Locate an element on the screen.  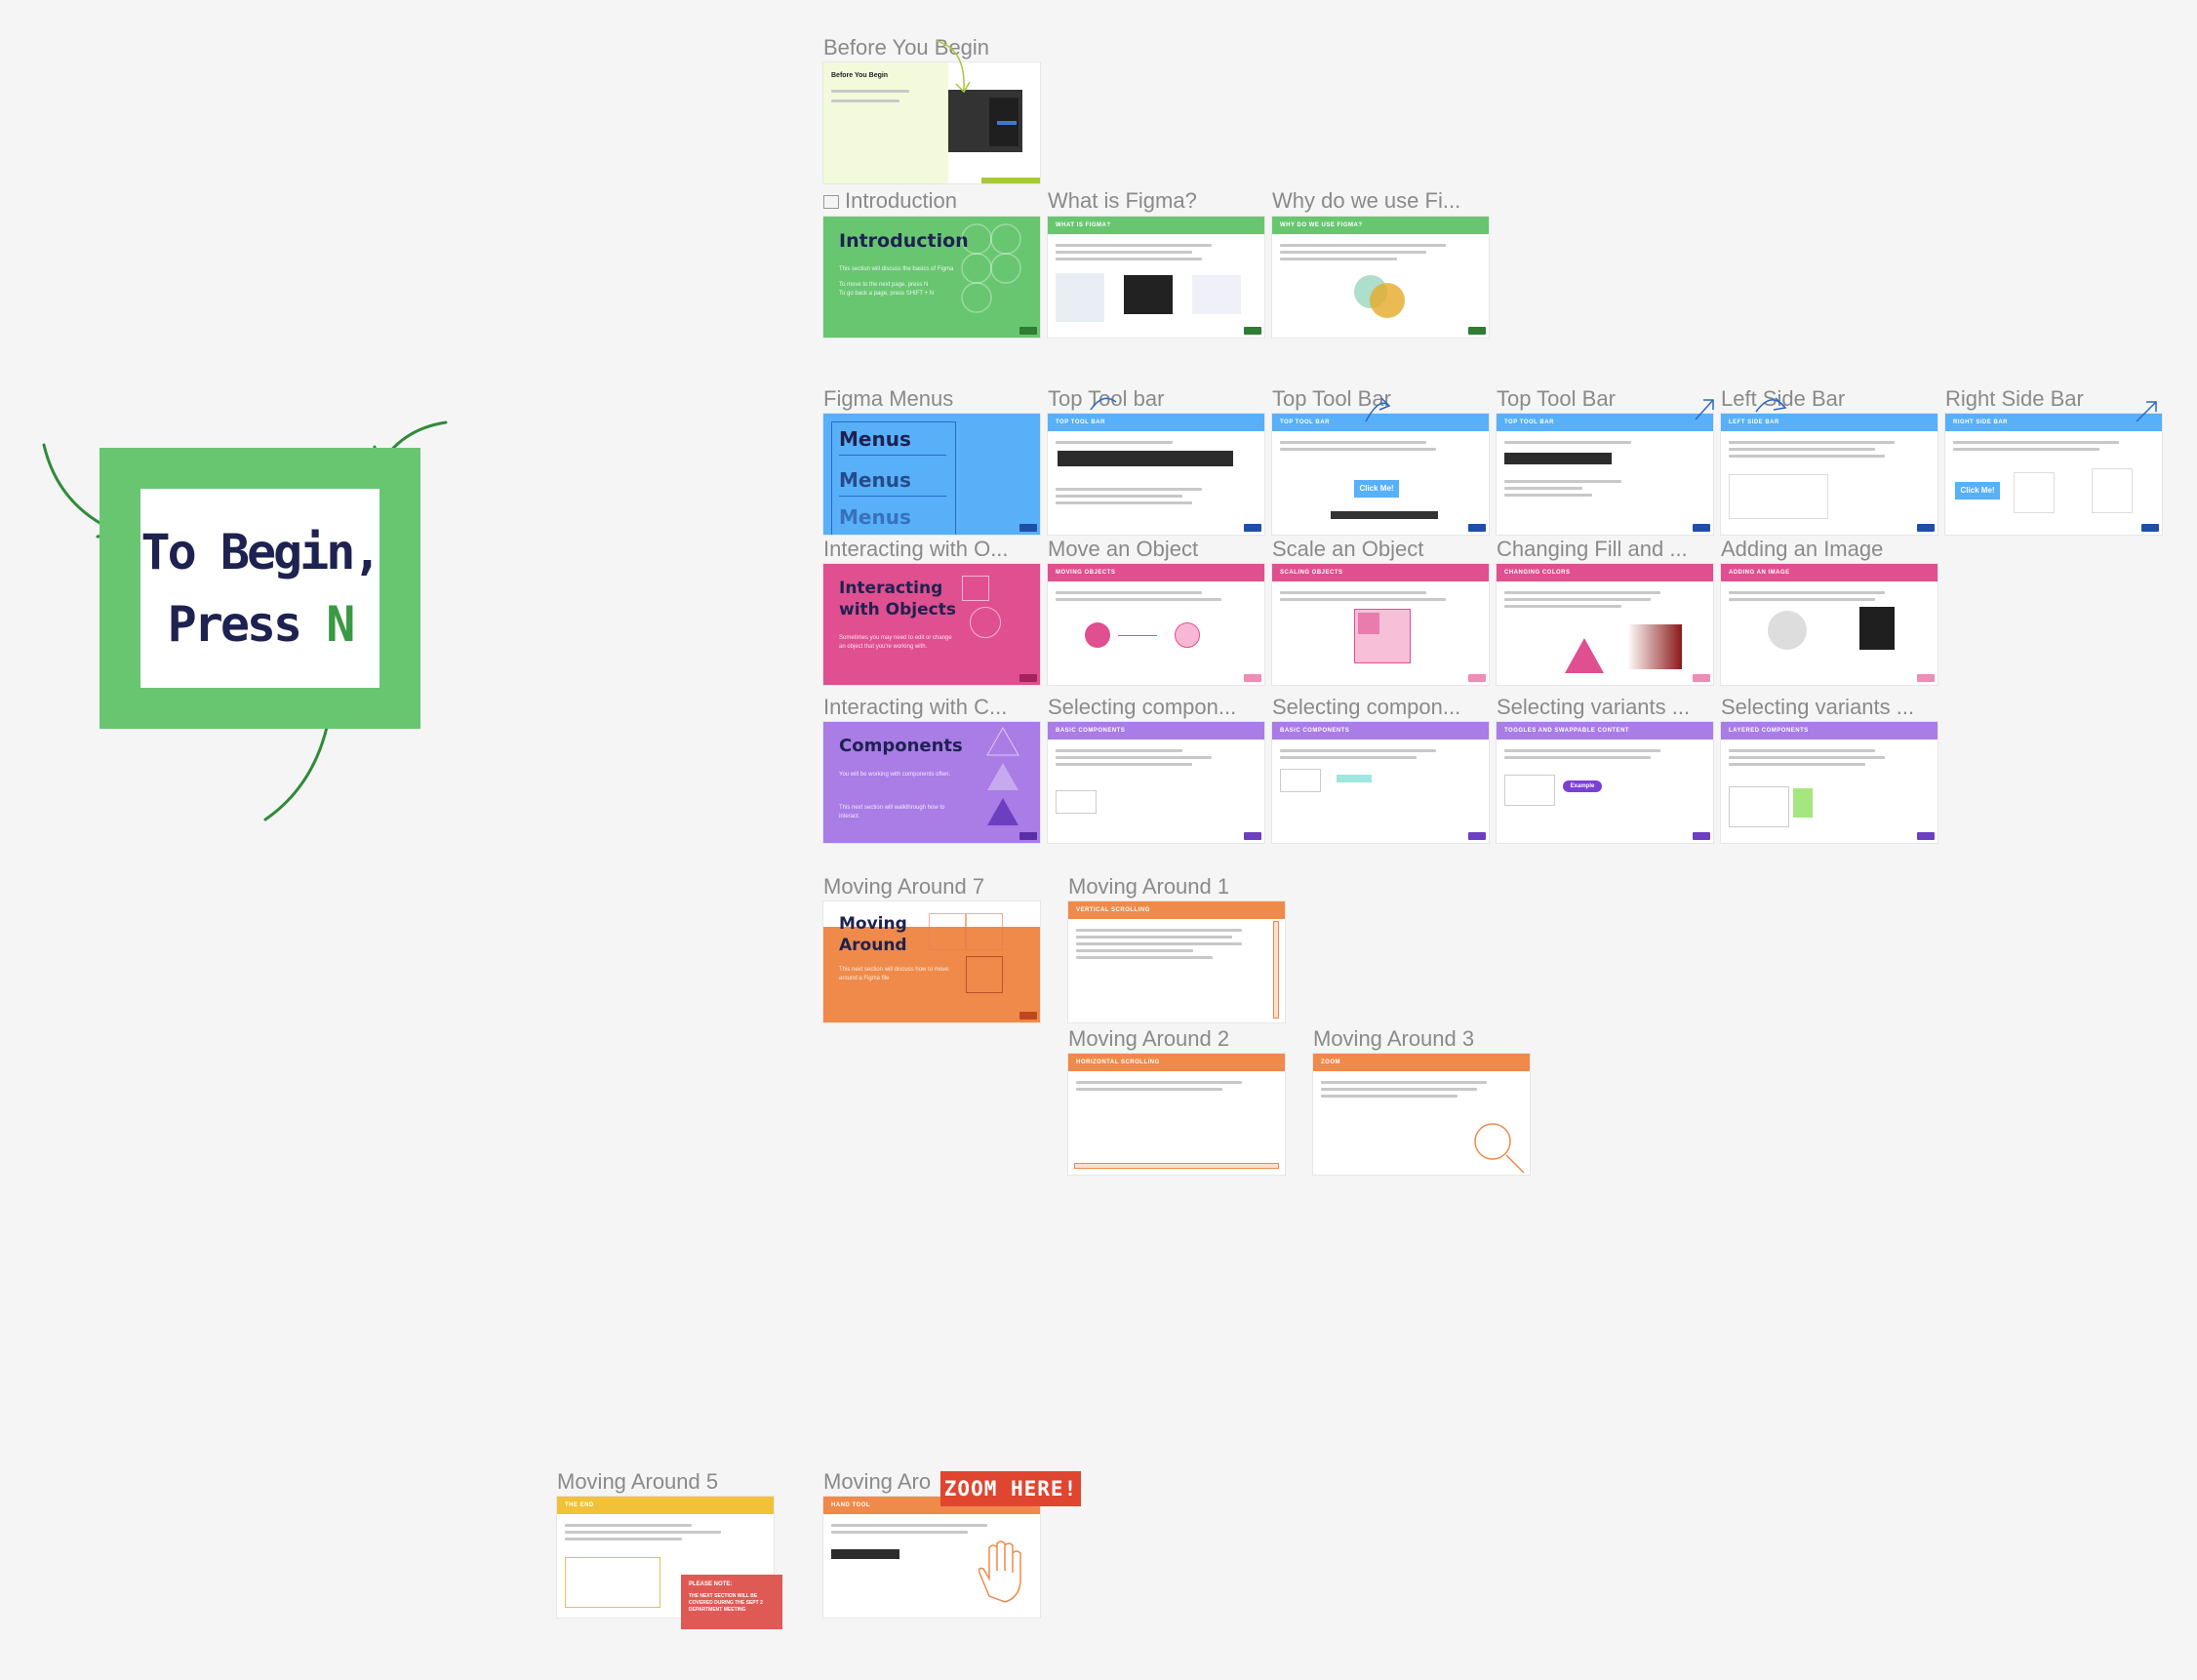
frame-label-left: Left Side Bar is located at coordinates (1829, 399).